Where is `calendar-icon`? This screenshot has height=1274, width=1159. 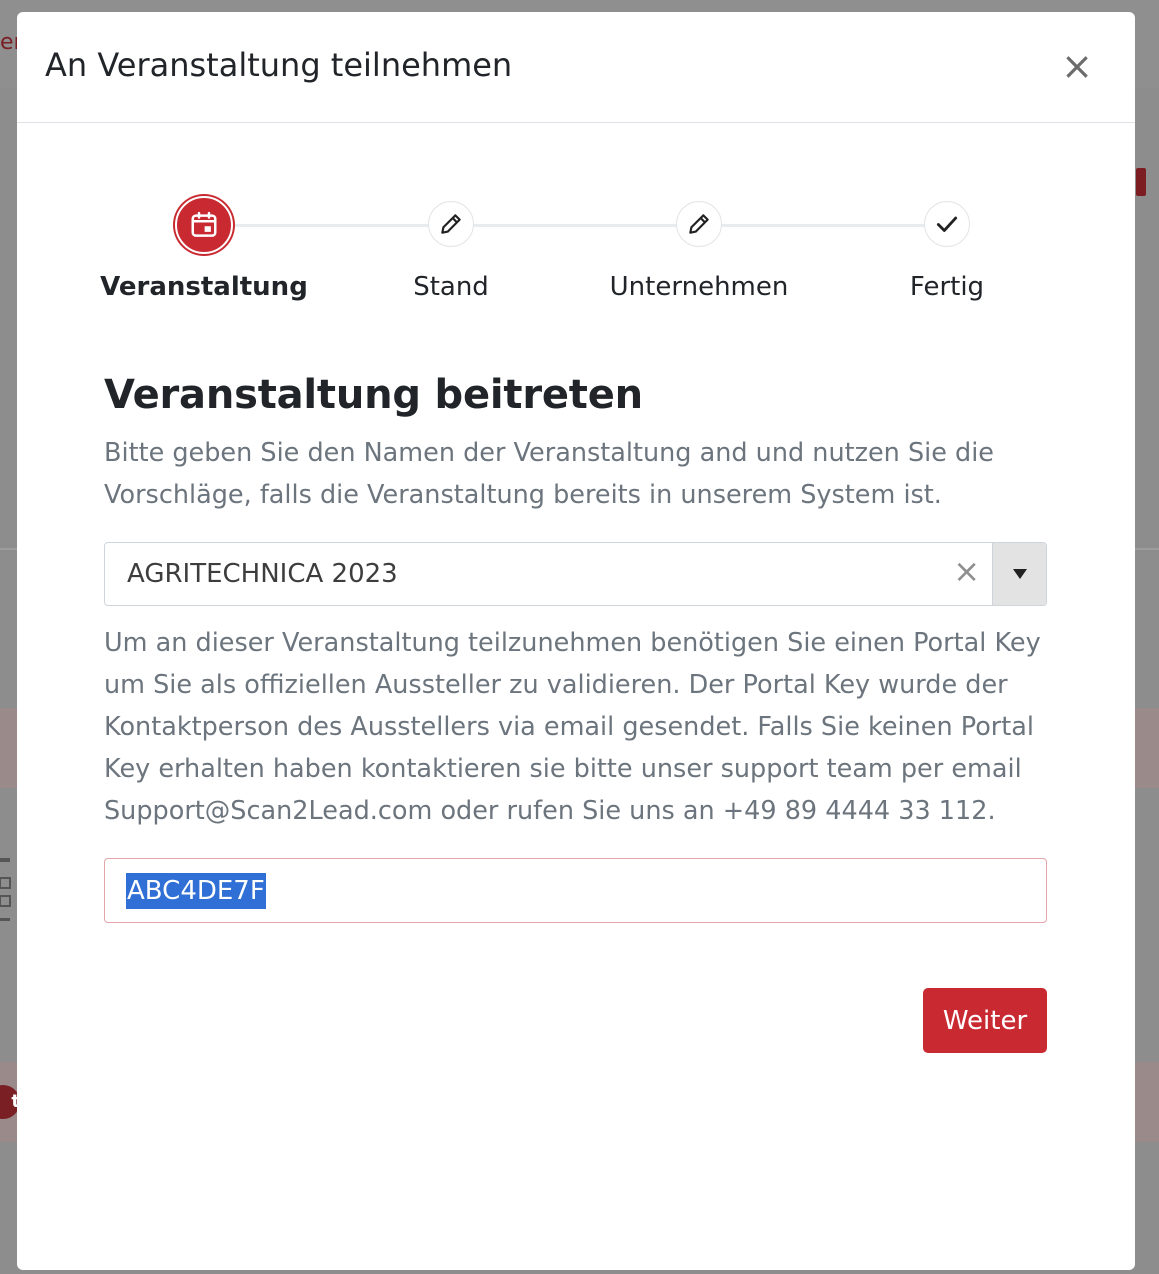 calendar-icon is located at coordinates (204, 224).